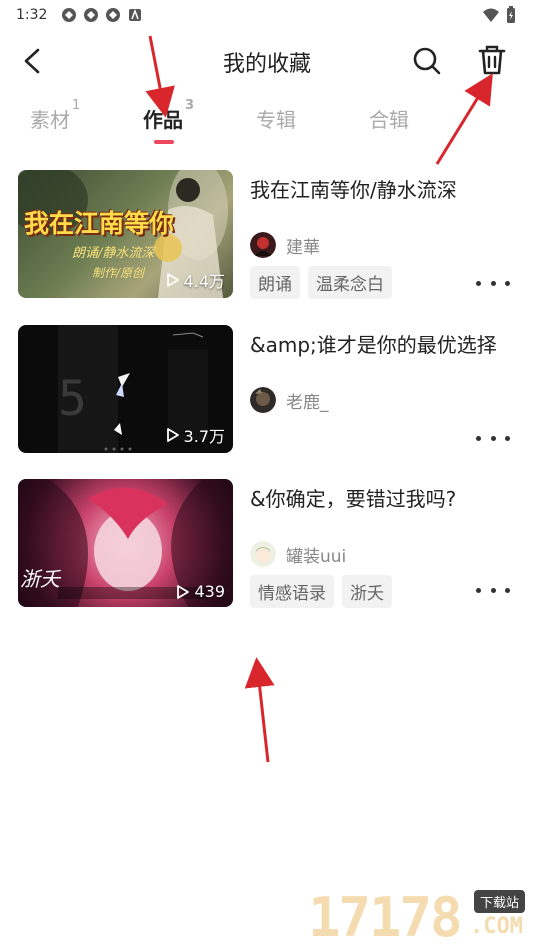 This screenshot has width=534, height=950. Describe the element at coordinates (307, 402) in the screenshot. I see `author-name: 老鹿_` at that location.